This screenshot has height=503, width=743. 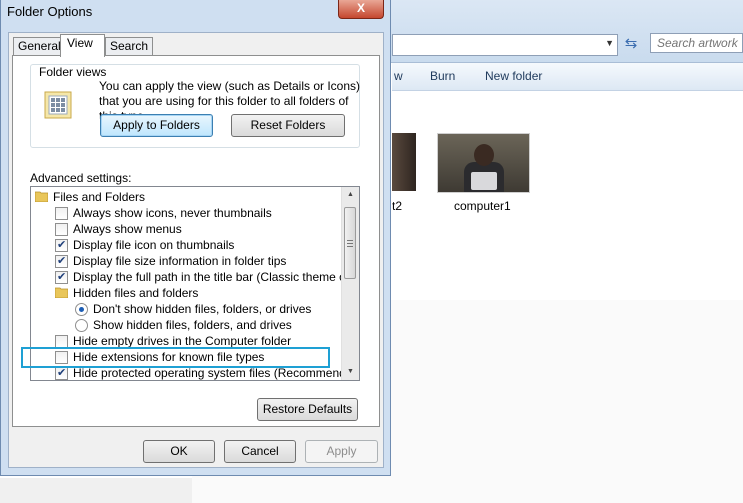 What do you see at coordinates (99, 197) in the screenshot?
I see `tree-item-label: Files and Folders` at bounding box center [99, 197].